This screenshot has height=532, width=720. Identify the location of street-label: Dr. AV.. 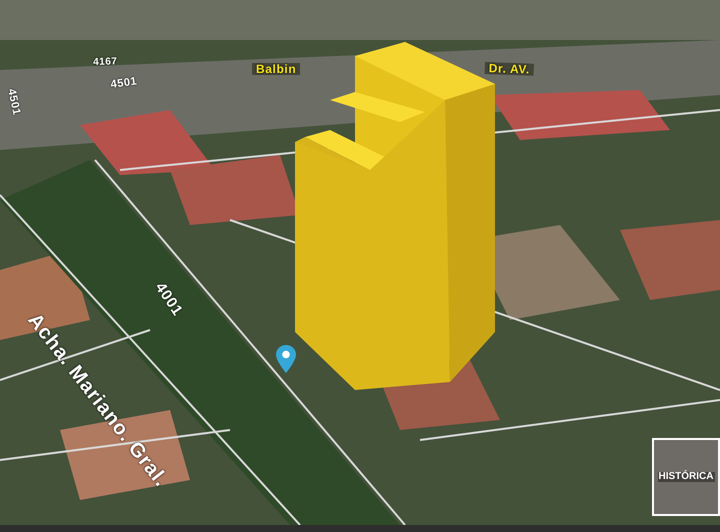
(509, 69).